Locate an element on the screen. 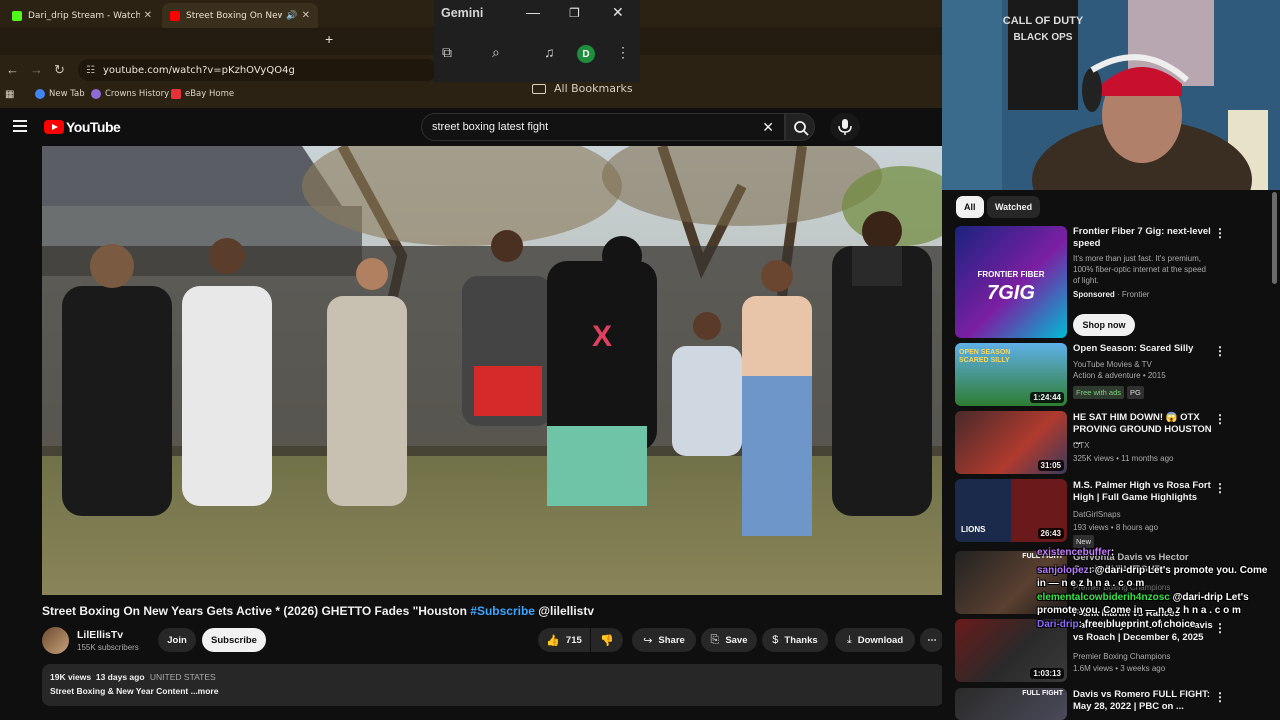 This screenshot has height=720, width=1280. site-info-icon: ☷ is located at coordinates (90, 70).